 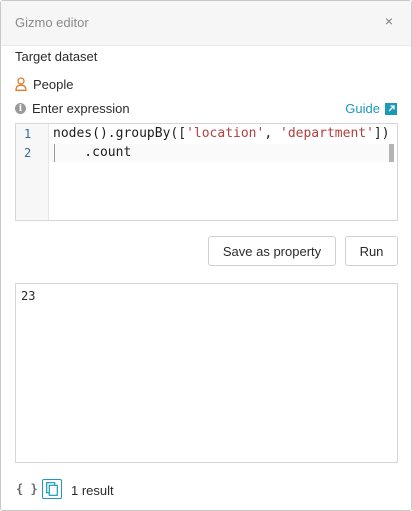 I want to click on info-icon: i, so click(x=20, y=108).